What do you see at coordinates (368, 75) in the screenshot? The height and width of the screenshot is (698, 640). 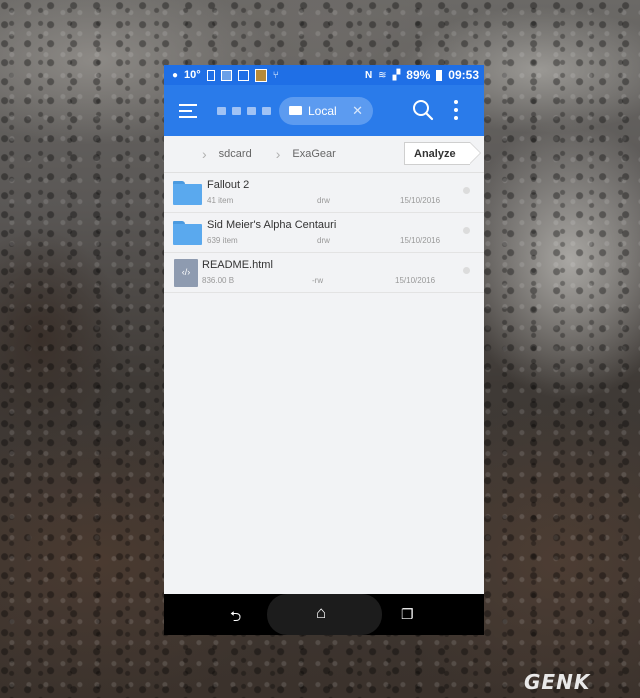 I see `nfc-icon: N` at bounding box center [368, 75].